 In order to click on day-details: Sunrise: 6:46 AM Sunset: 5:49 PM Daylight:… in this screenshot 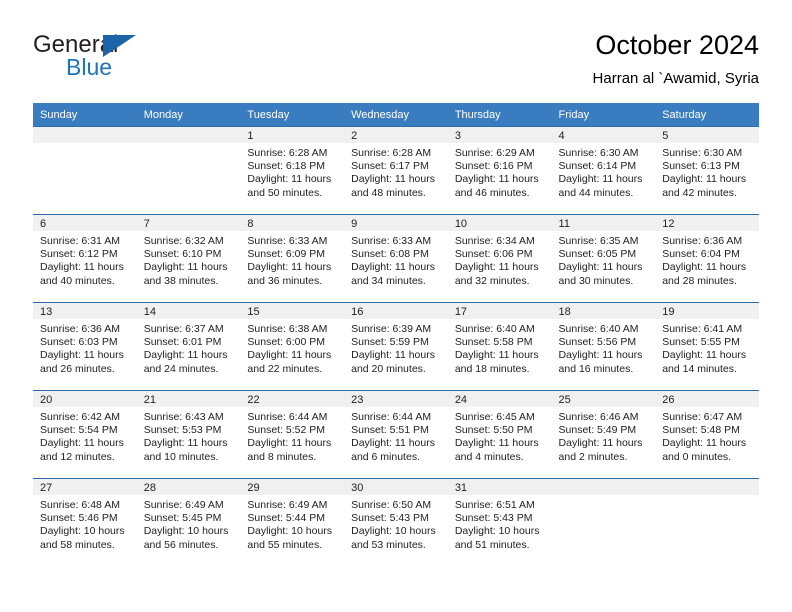, I will do `click(604, 435)`.